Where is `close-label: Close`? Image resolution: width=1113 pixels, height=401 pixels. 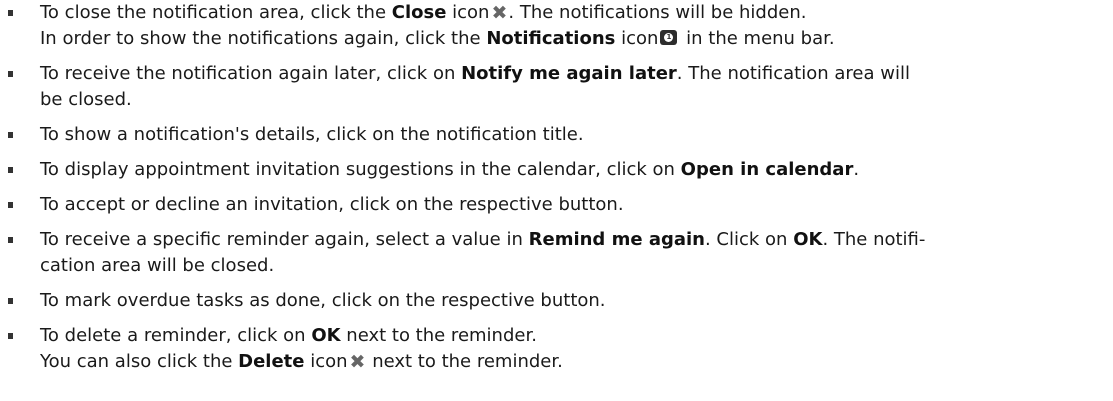 close-label: Close is located at coordinates (419, 12).